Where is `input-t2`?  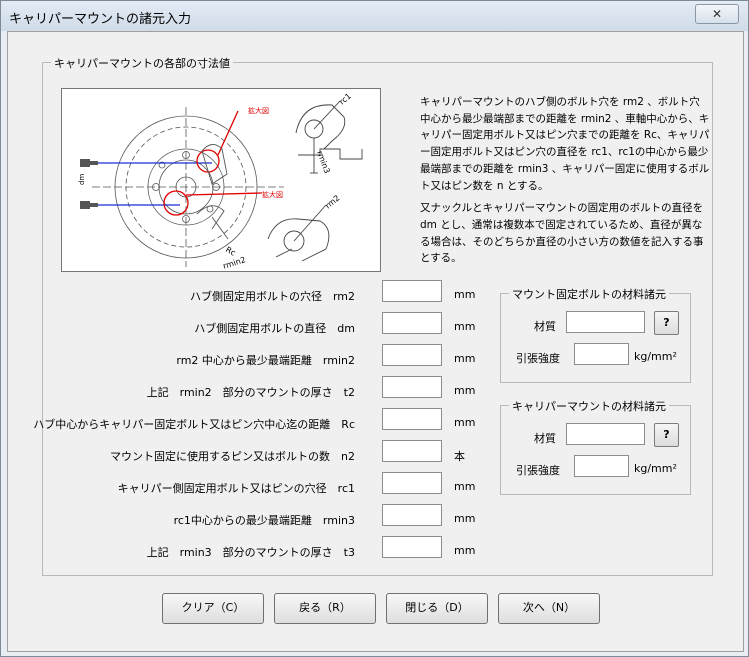
input-t2 is located at coordinates (412, 387).